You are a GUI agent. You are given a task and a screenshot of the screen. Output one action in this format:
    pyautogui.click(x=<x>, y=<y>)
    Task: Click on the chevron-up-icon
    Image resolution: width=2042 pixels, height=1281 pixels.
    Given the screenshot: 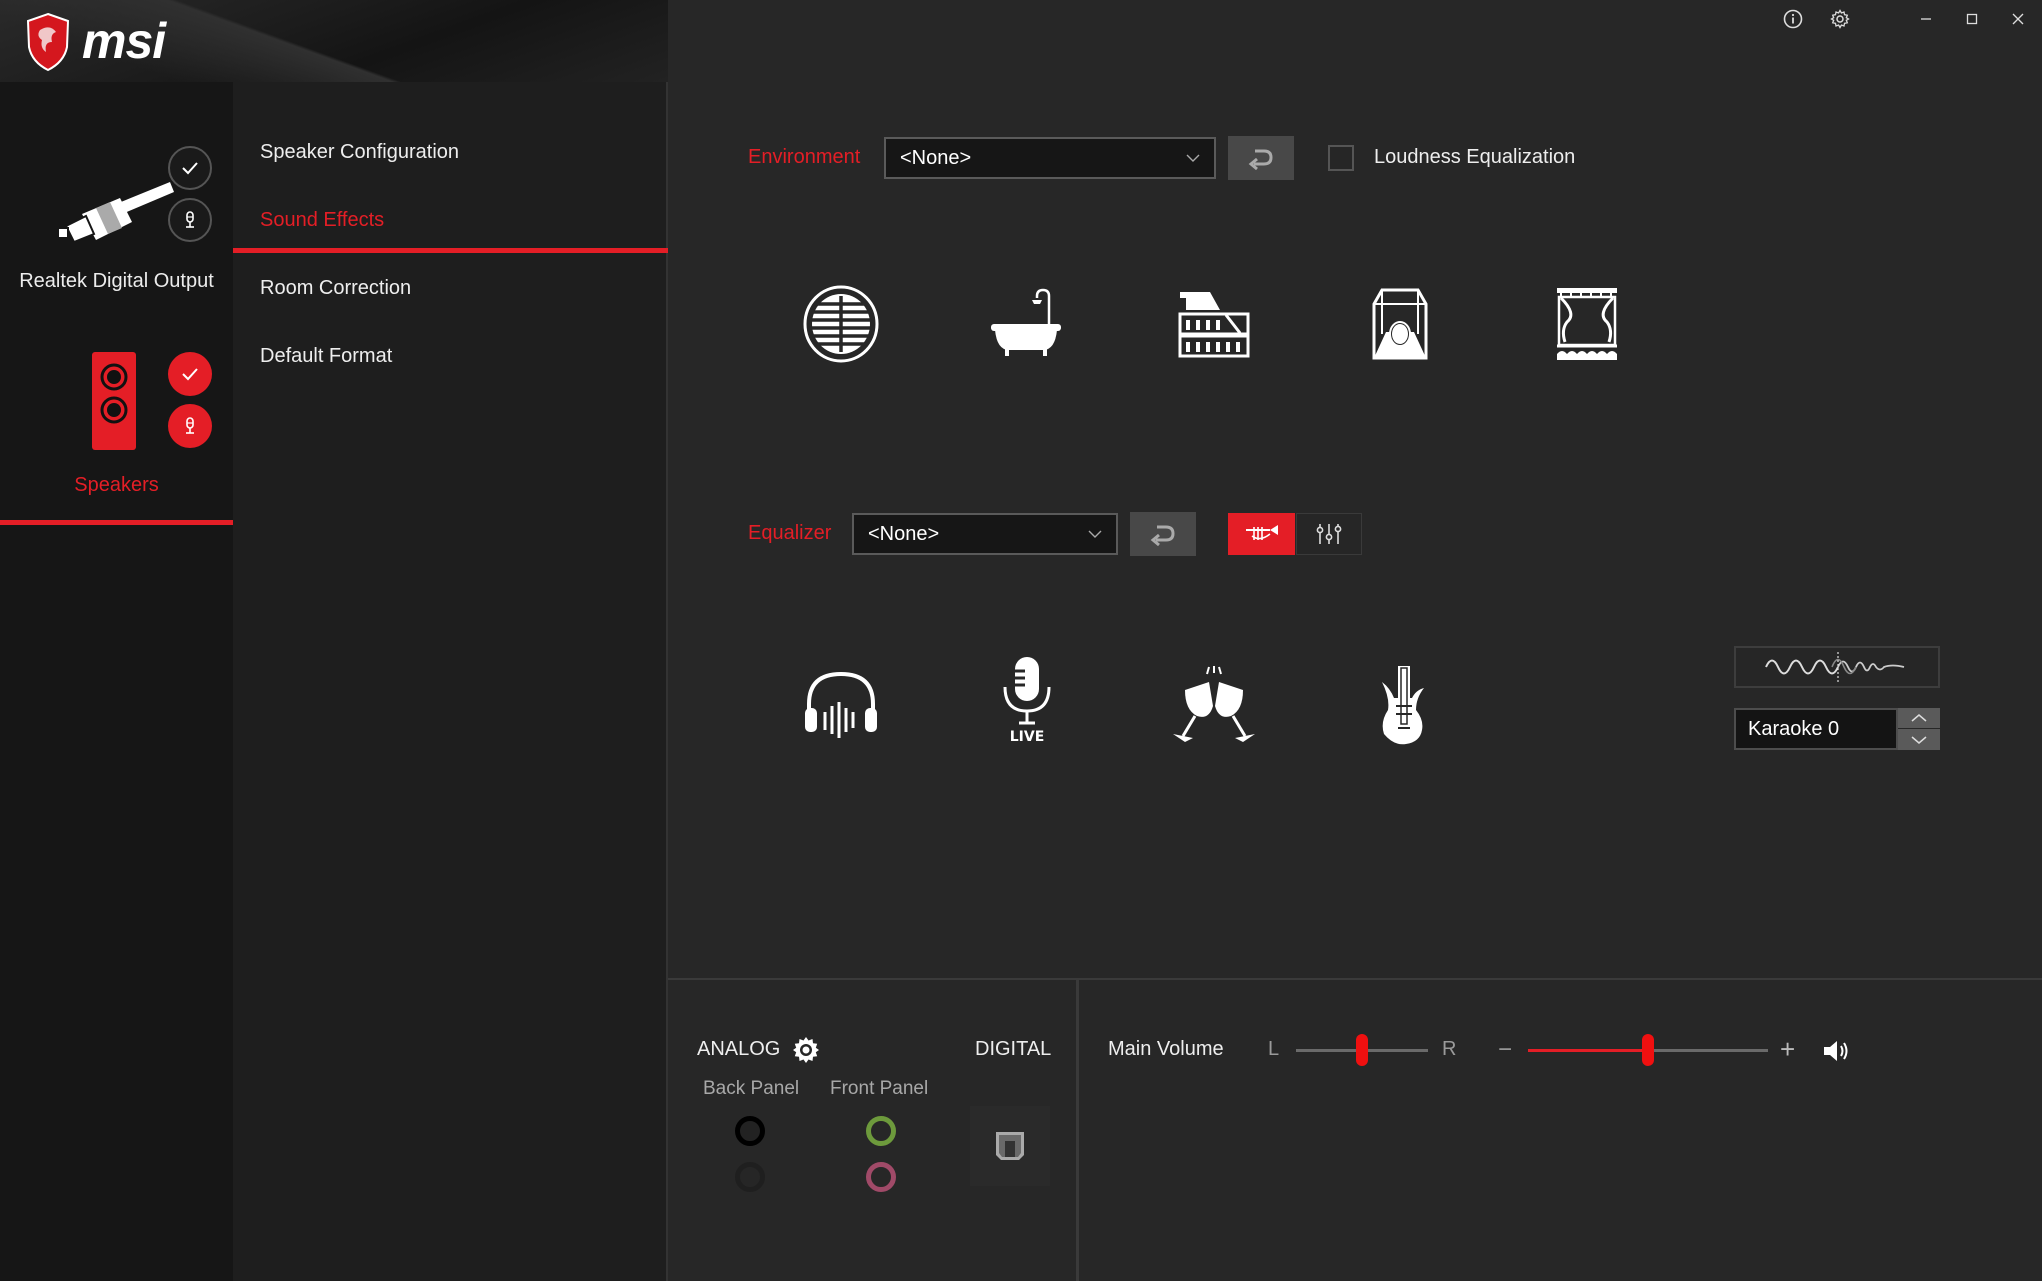 What is the action you would take?
    pyautogui.click(x=1919, y=718)
    